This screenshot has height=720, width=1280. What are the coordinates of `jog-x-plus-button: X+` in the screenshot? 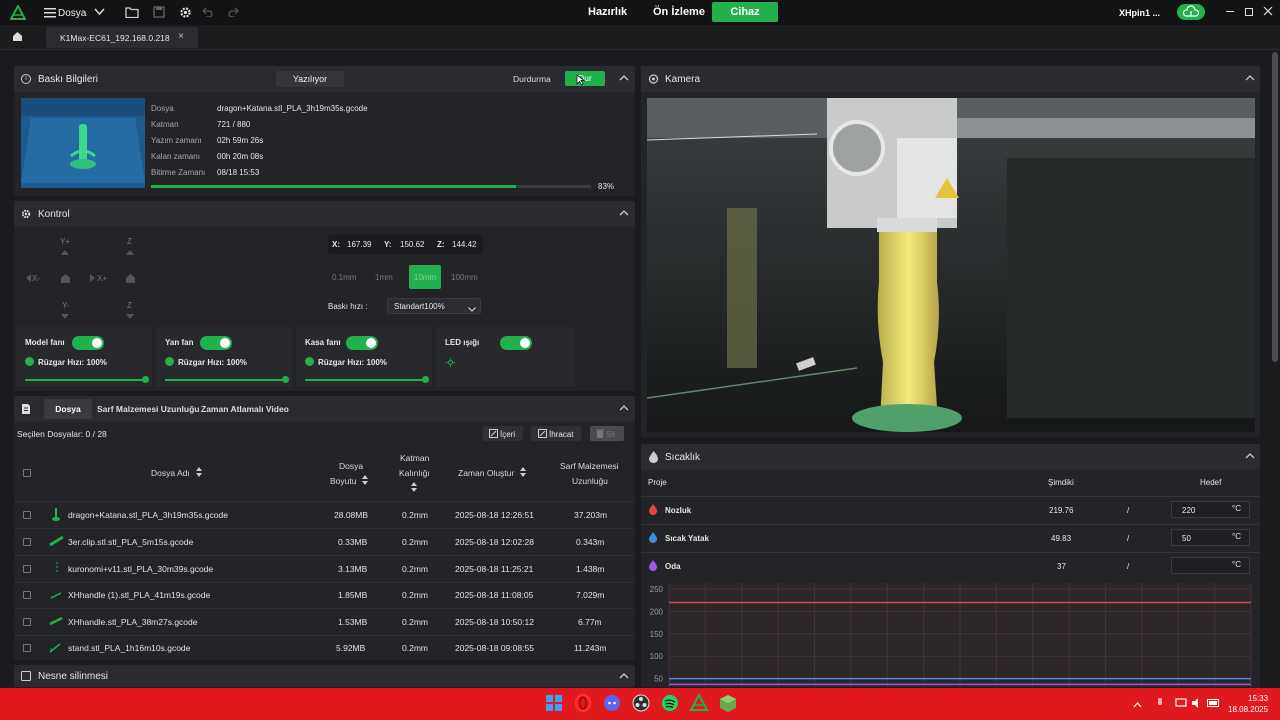 It's located at (102, 278).